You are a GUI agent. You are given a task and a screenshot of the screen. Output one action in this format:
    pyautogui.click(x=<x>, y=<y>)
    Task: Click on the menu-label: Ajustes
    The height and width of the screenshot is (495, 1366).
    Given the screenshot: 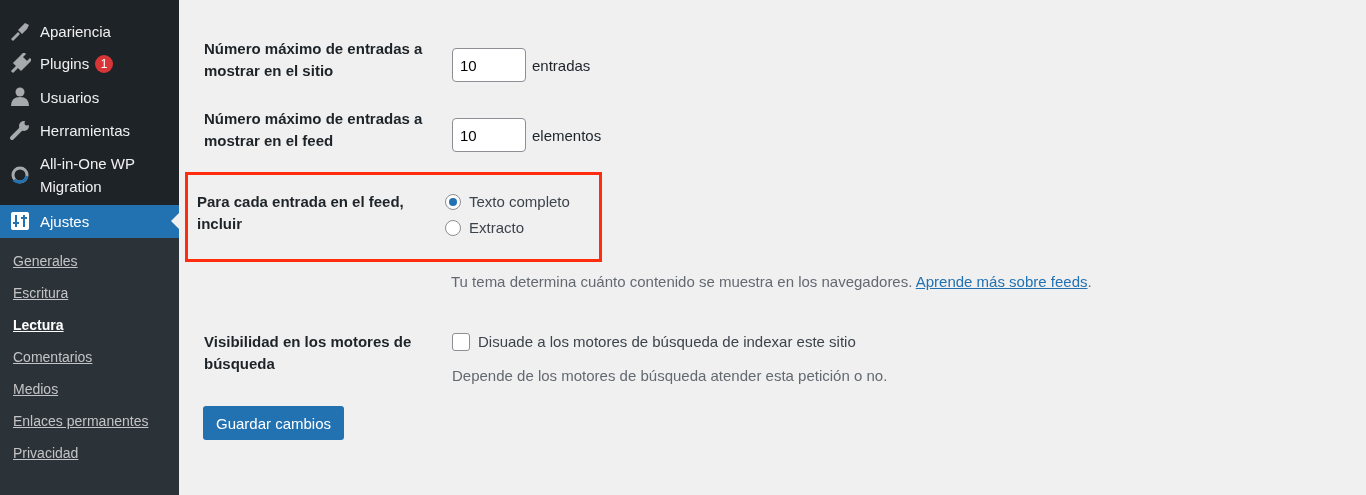 What is the action you would take?
    pyautogui.click(x=65, y=221)
    